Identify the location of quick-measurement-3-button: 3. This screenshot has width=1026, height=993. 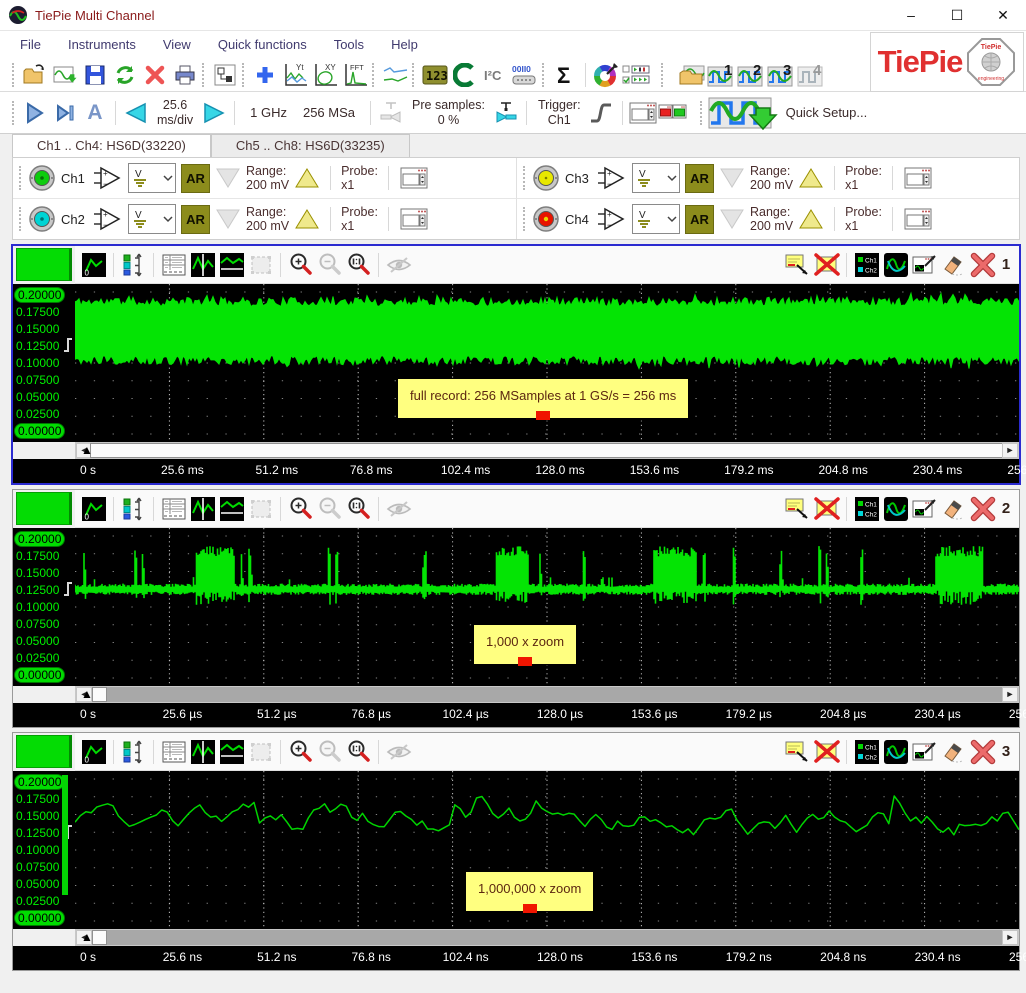
(782, 75).